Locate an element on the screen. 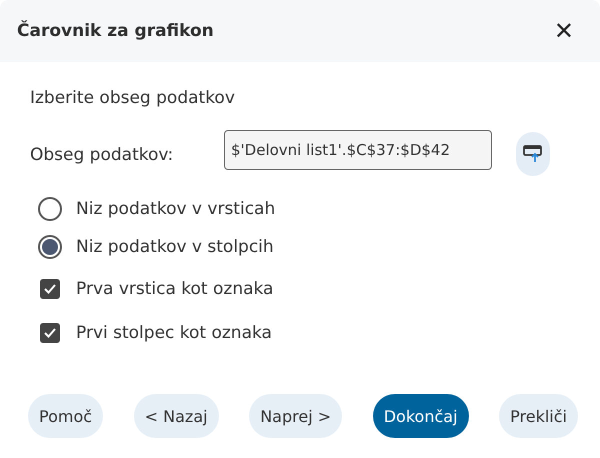 This screenshot has height=458, width=600. dialog-button: Prekliči is located at coordinates (538, 416).